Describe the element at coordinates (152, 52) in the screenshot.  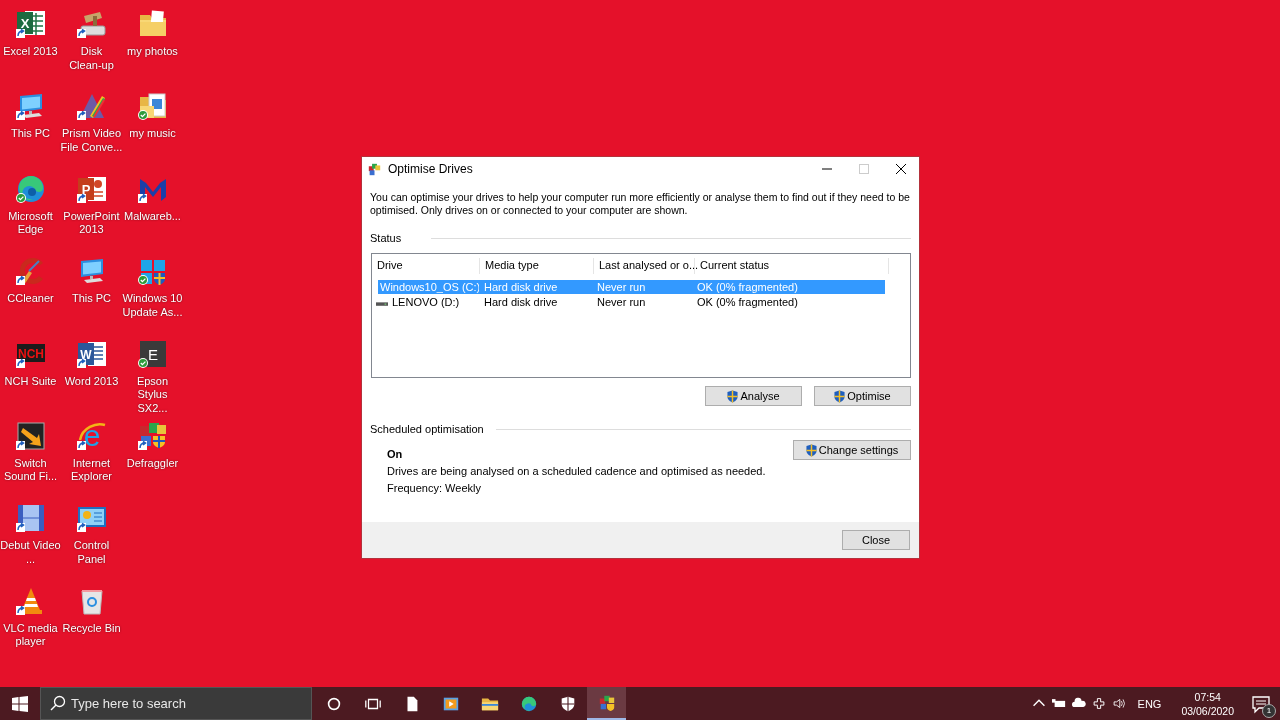
I see `desktop-icon-label: my photos` at that location.